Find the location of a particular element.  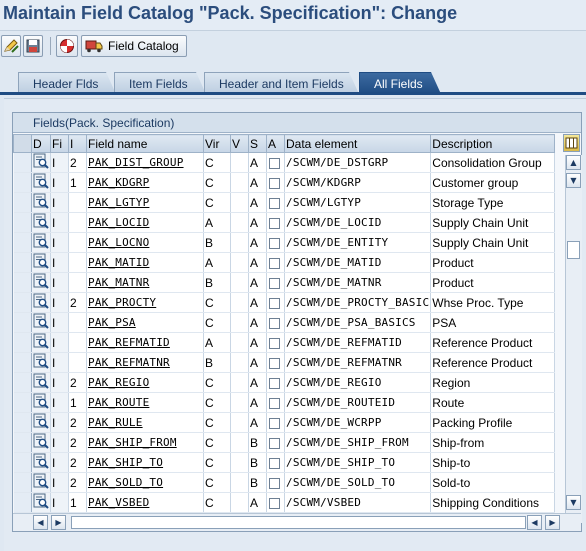

field-name-cell: PAK_PROCTY is located at coordinates (145, 302).